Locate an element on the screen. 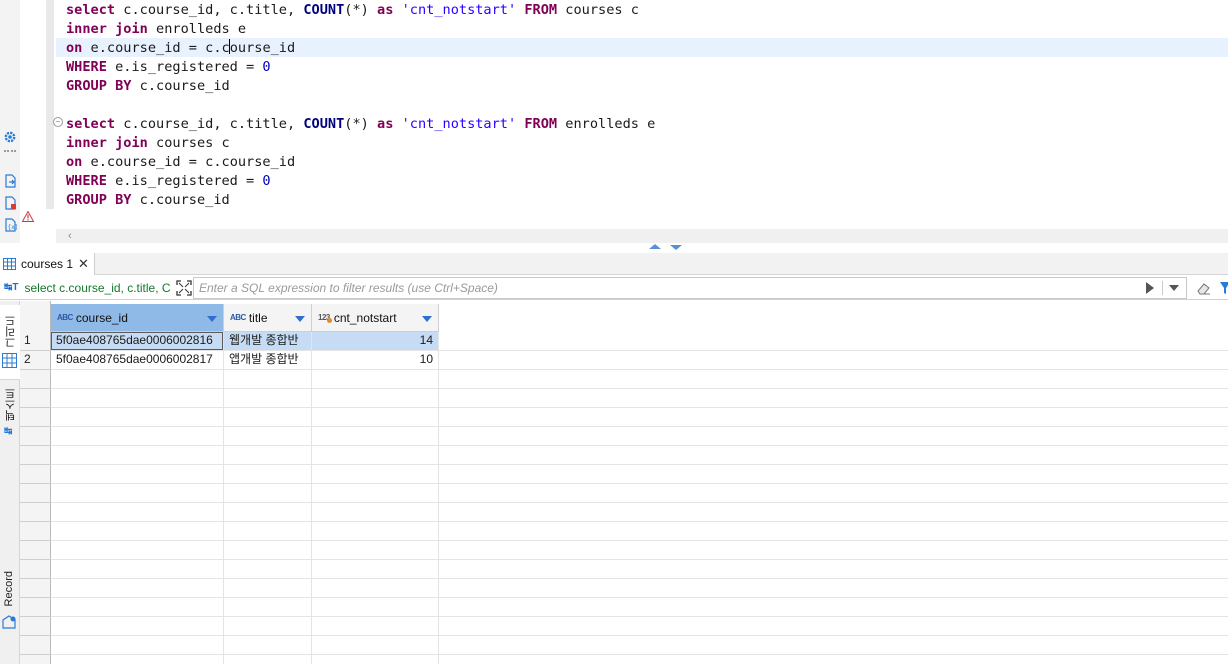 The width and height of the screenshot is (1228, 664). close-icon: ✕ is located at coordinates (83, 263).